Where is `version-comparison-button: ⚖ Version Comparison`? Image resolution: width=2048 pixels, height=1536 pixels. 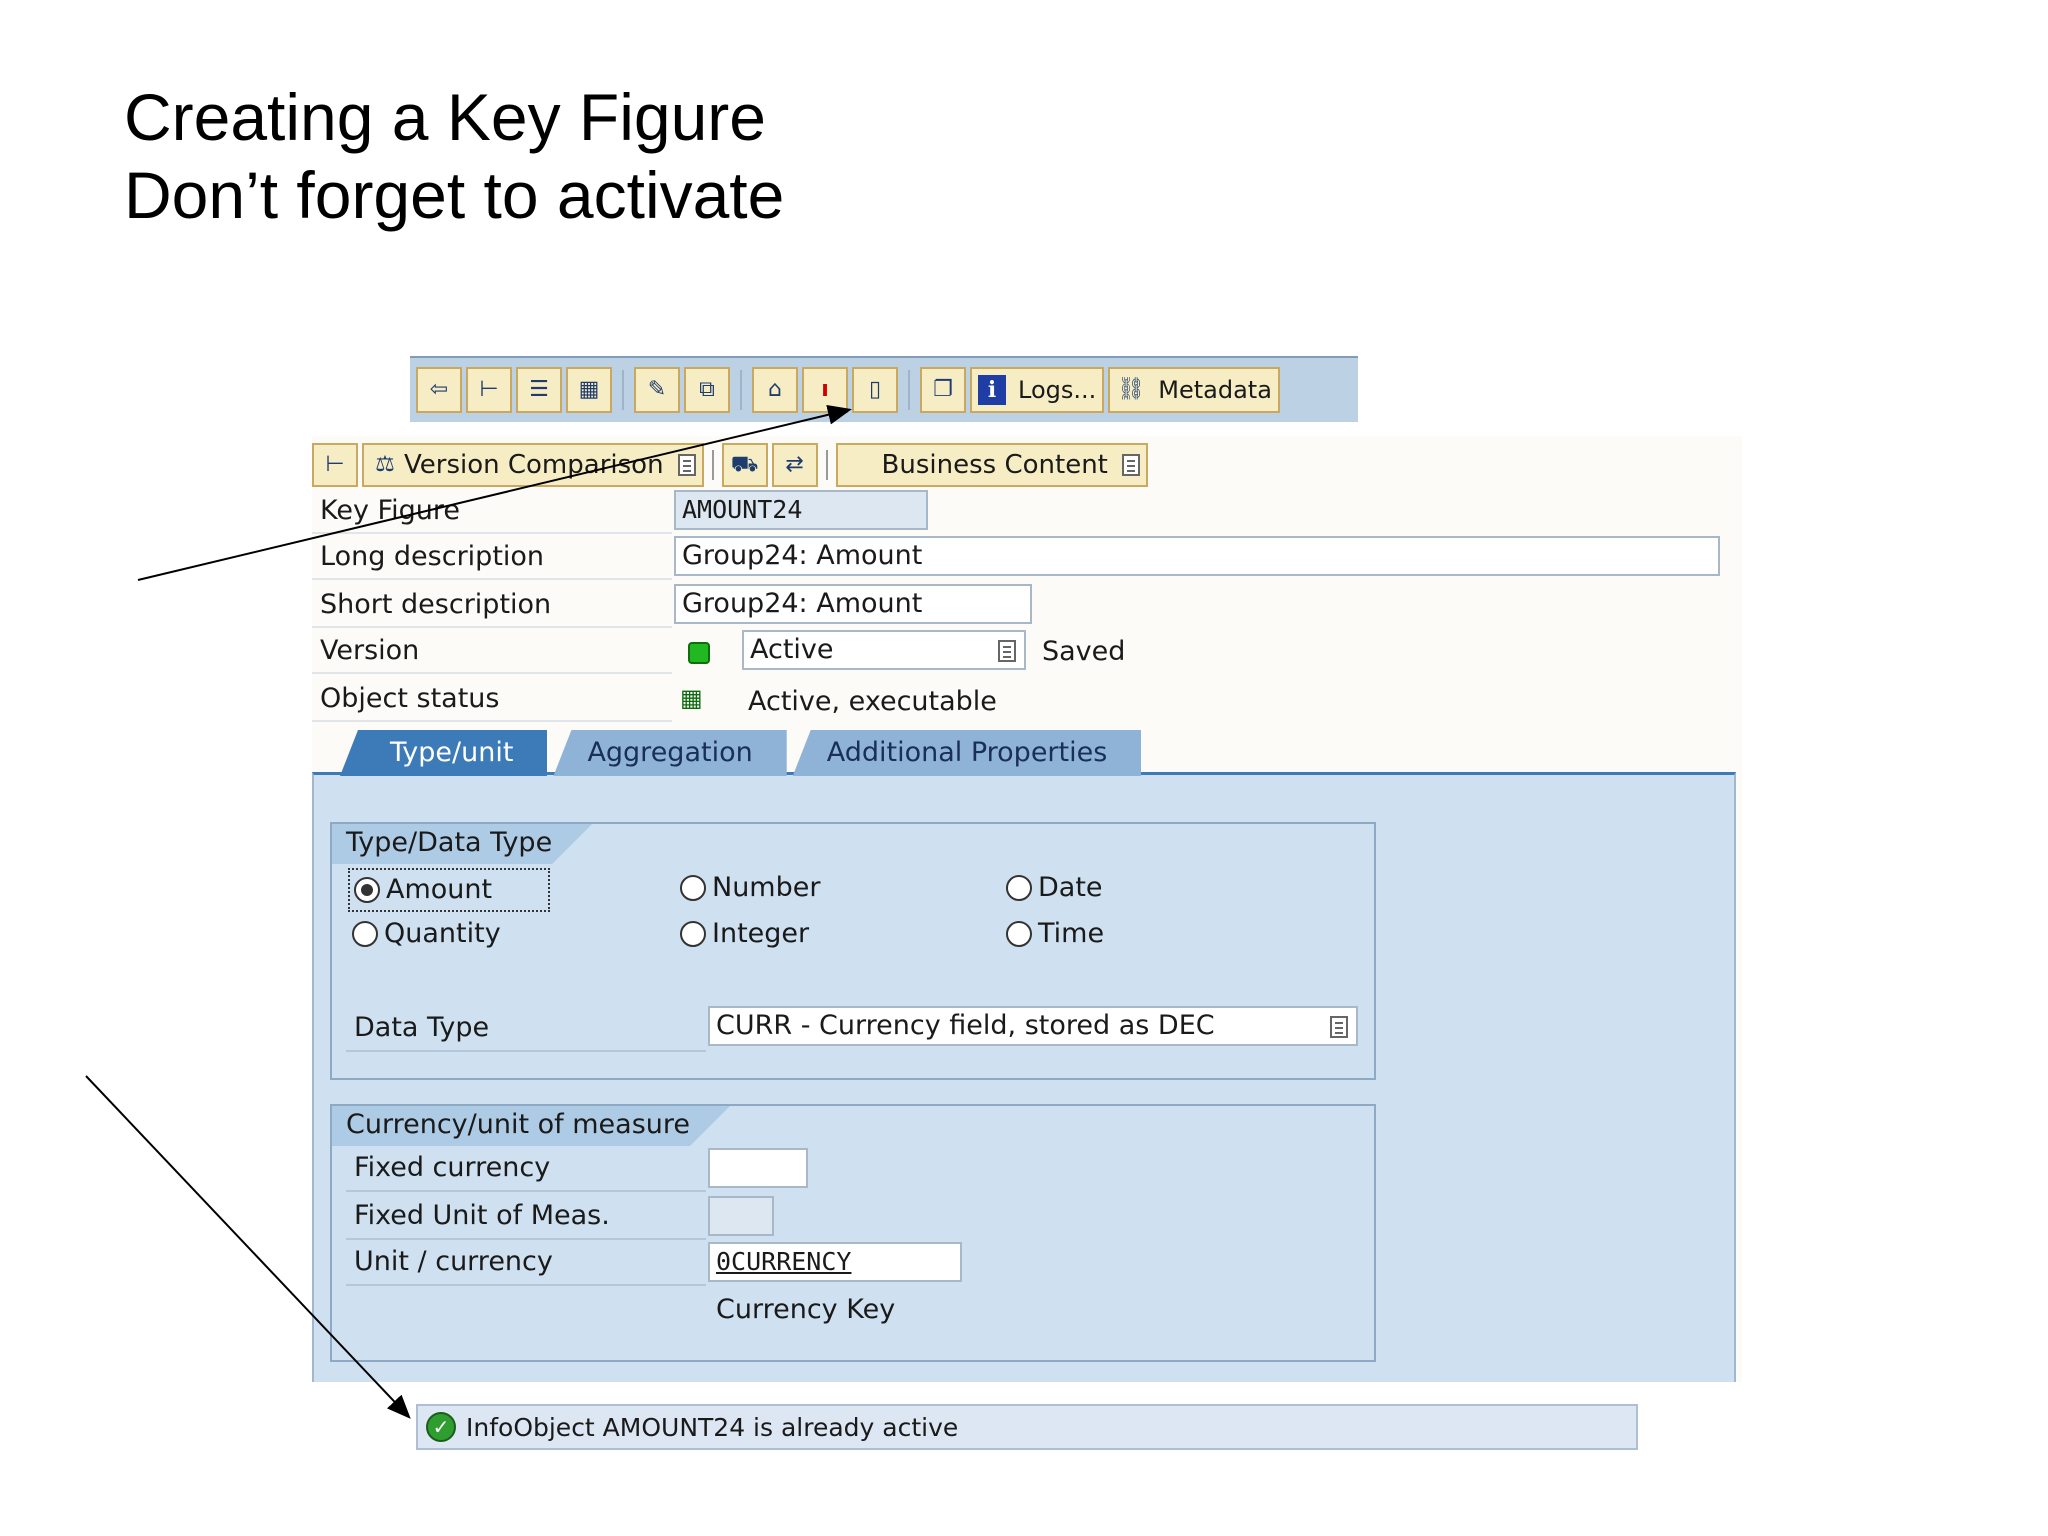 version-comparison-button: ⚖ Version Comparison is located at coordinates (533, 465).